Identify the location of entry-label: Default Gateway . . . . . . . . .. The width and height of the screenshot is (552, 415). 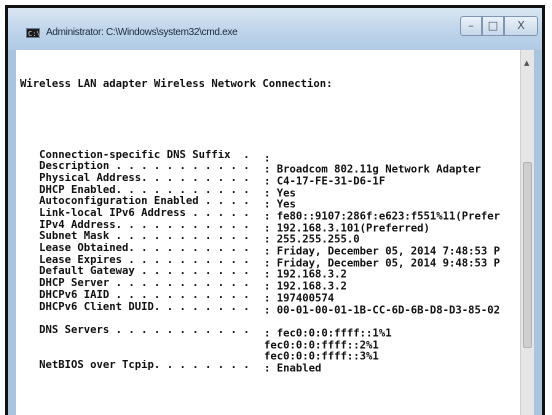
(138, 272).